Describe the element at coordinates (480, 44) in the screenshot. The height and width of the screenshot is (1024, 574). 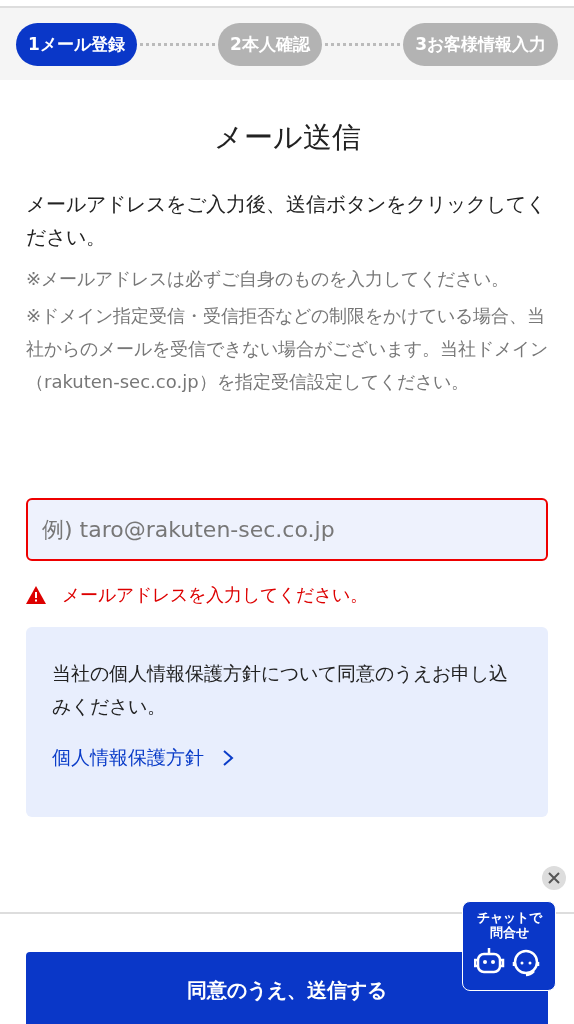
I see `step-indicator: 3お客様情報入力` at that location.